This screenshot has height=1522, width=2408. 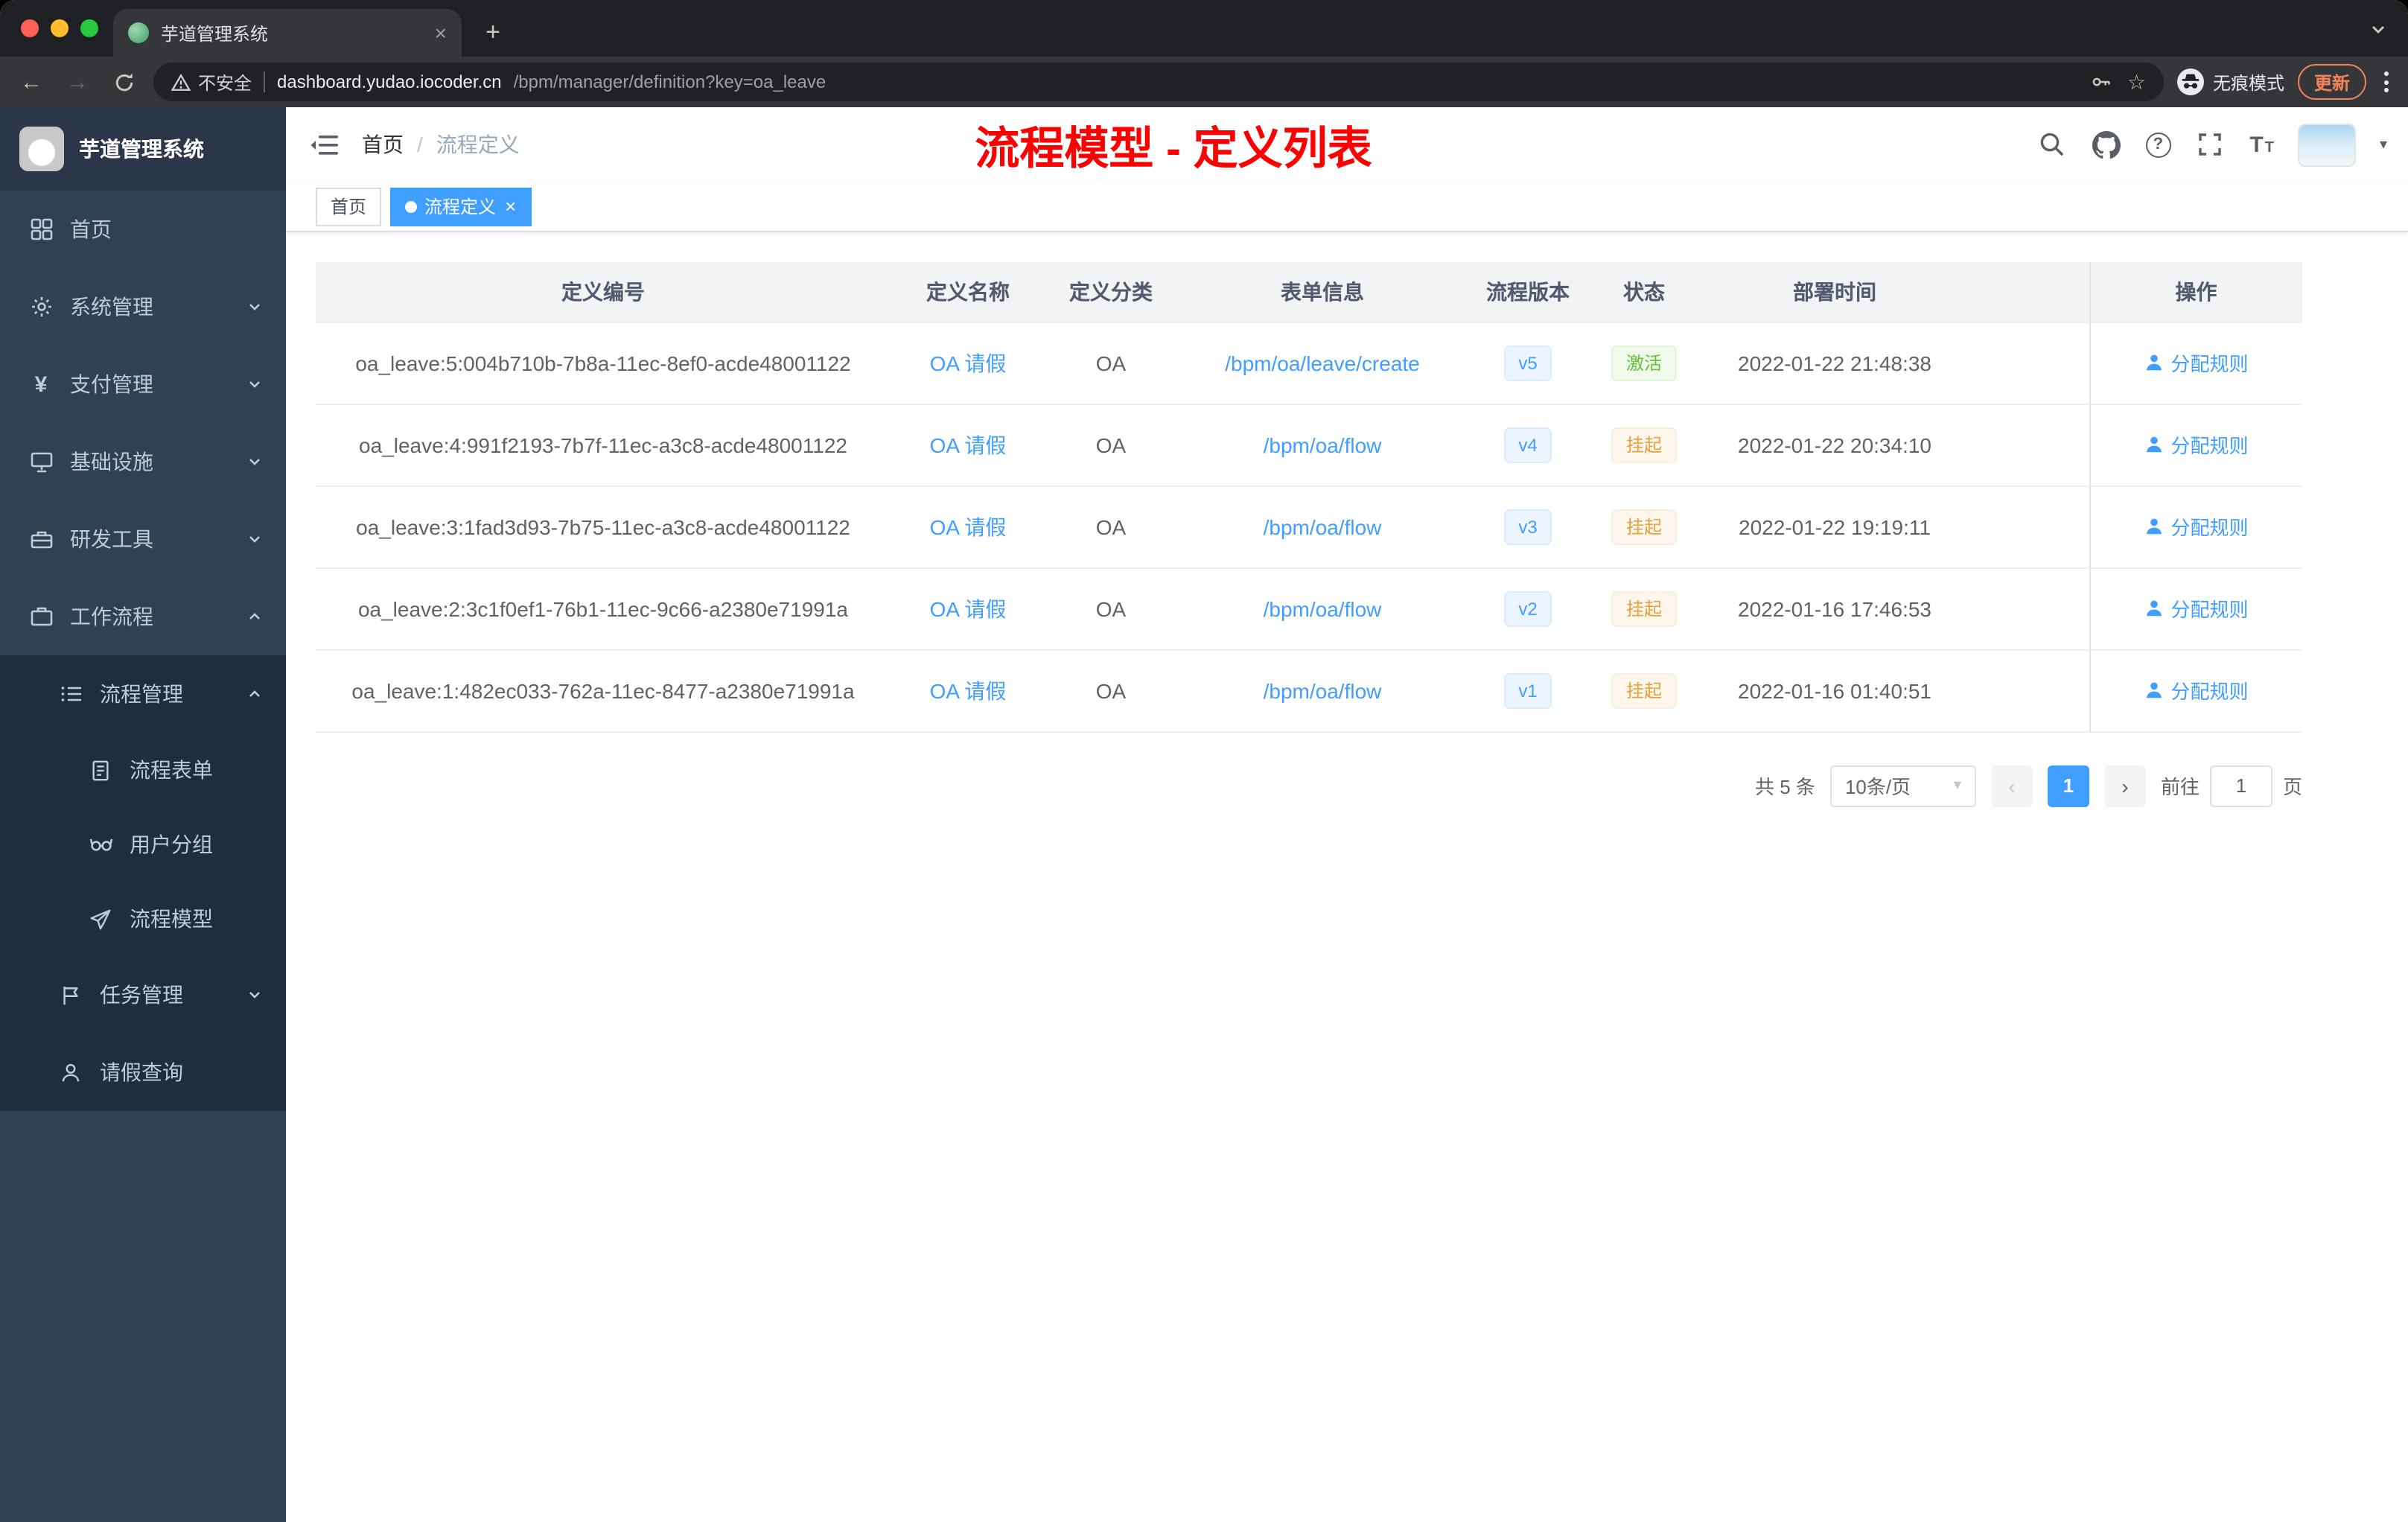 I want to click on font-size-icon: TT, so click(x=2261, y=144).